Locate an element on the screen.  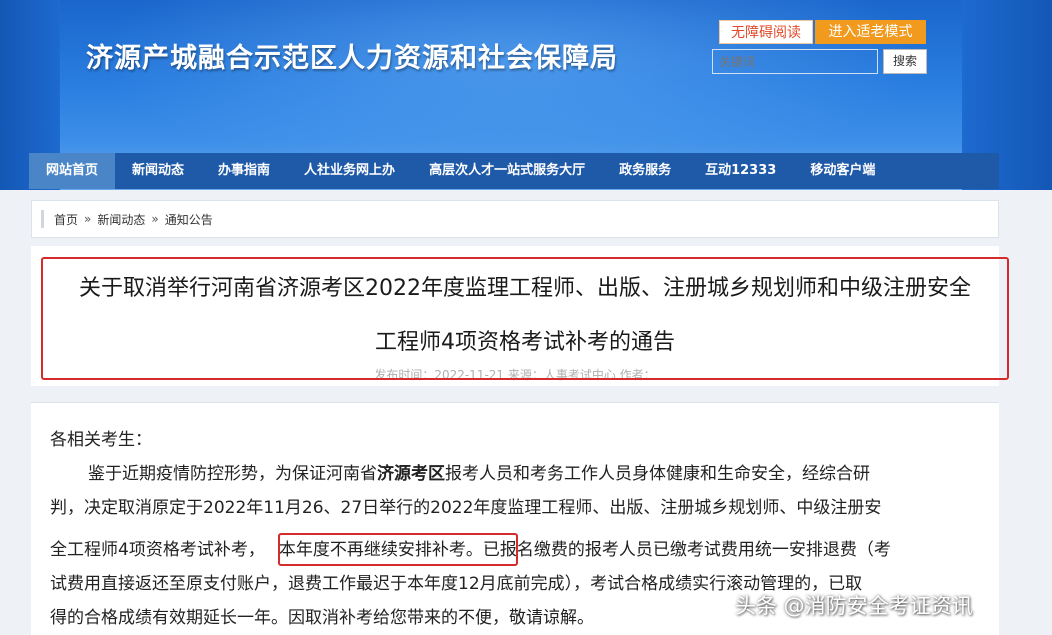
nav-item-news: 新闻动态 is located at coordinates (158, 171).